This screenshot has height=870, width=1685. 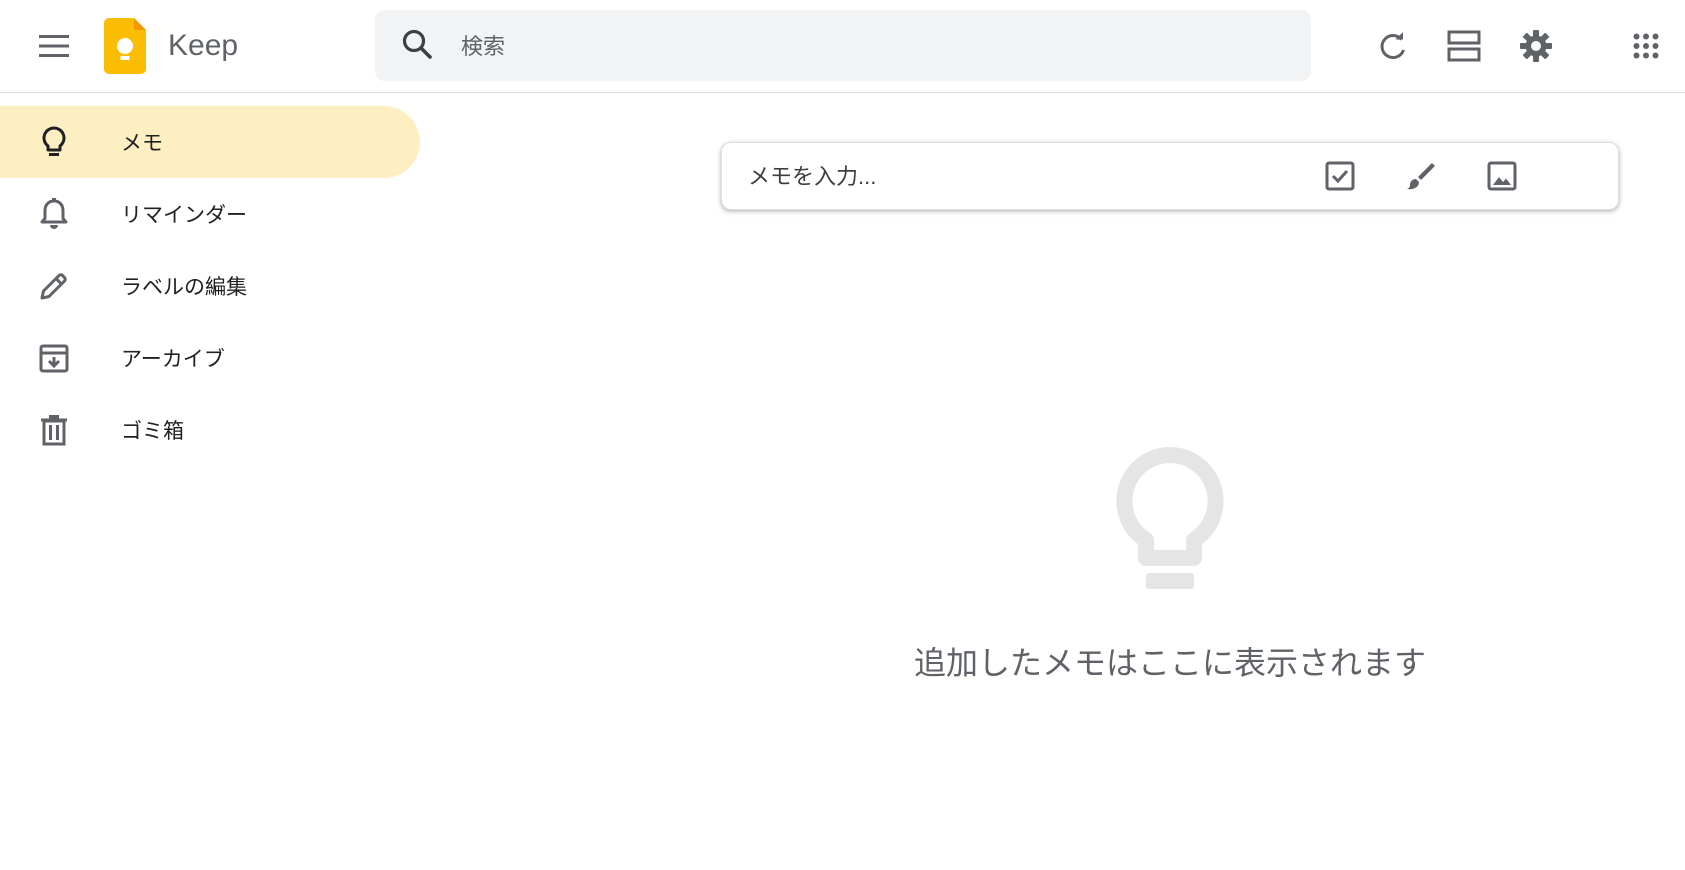 I want to click on archive-icon, so click(x=54, y=358).